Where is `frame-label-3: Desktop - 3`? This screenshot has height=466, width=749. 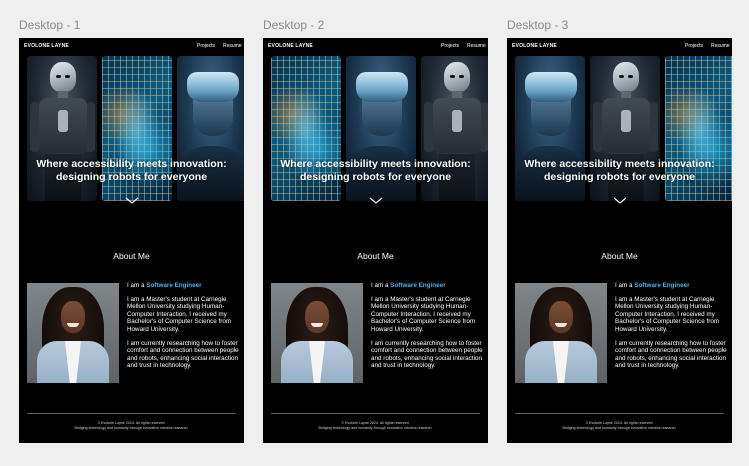
frame-label-3: Desktop - 3 is located at coordinates (538, 25).